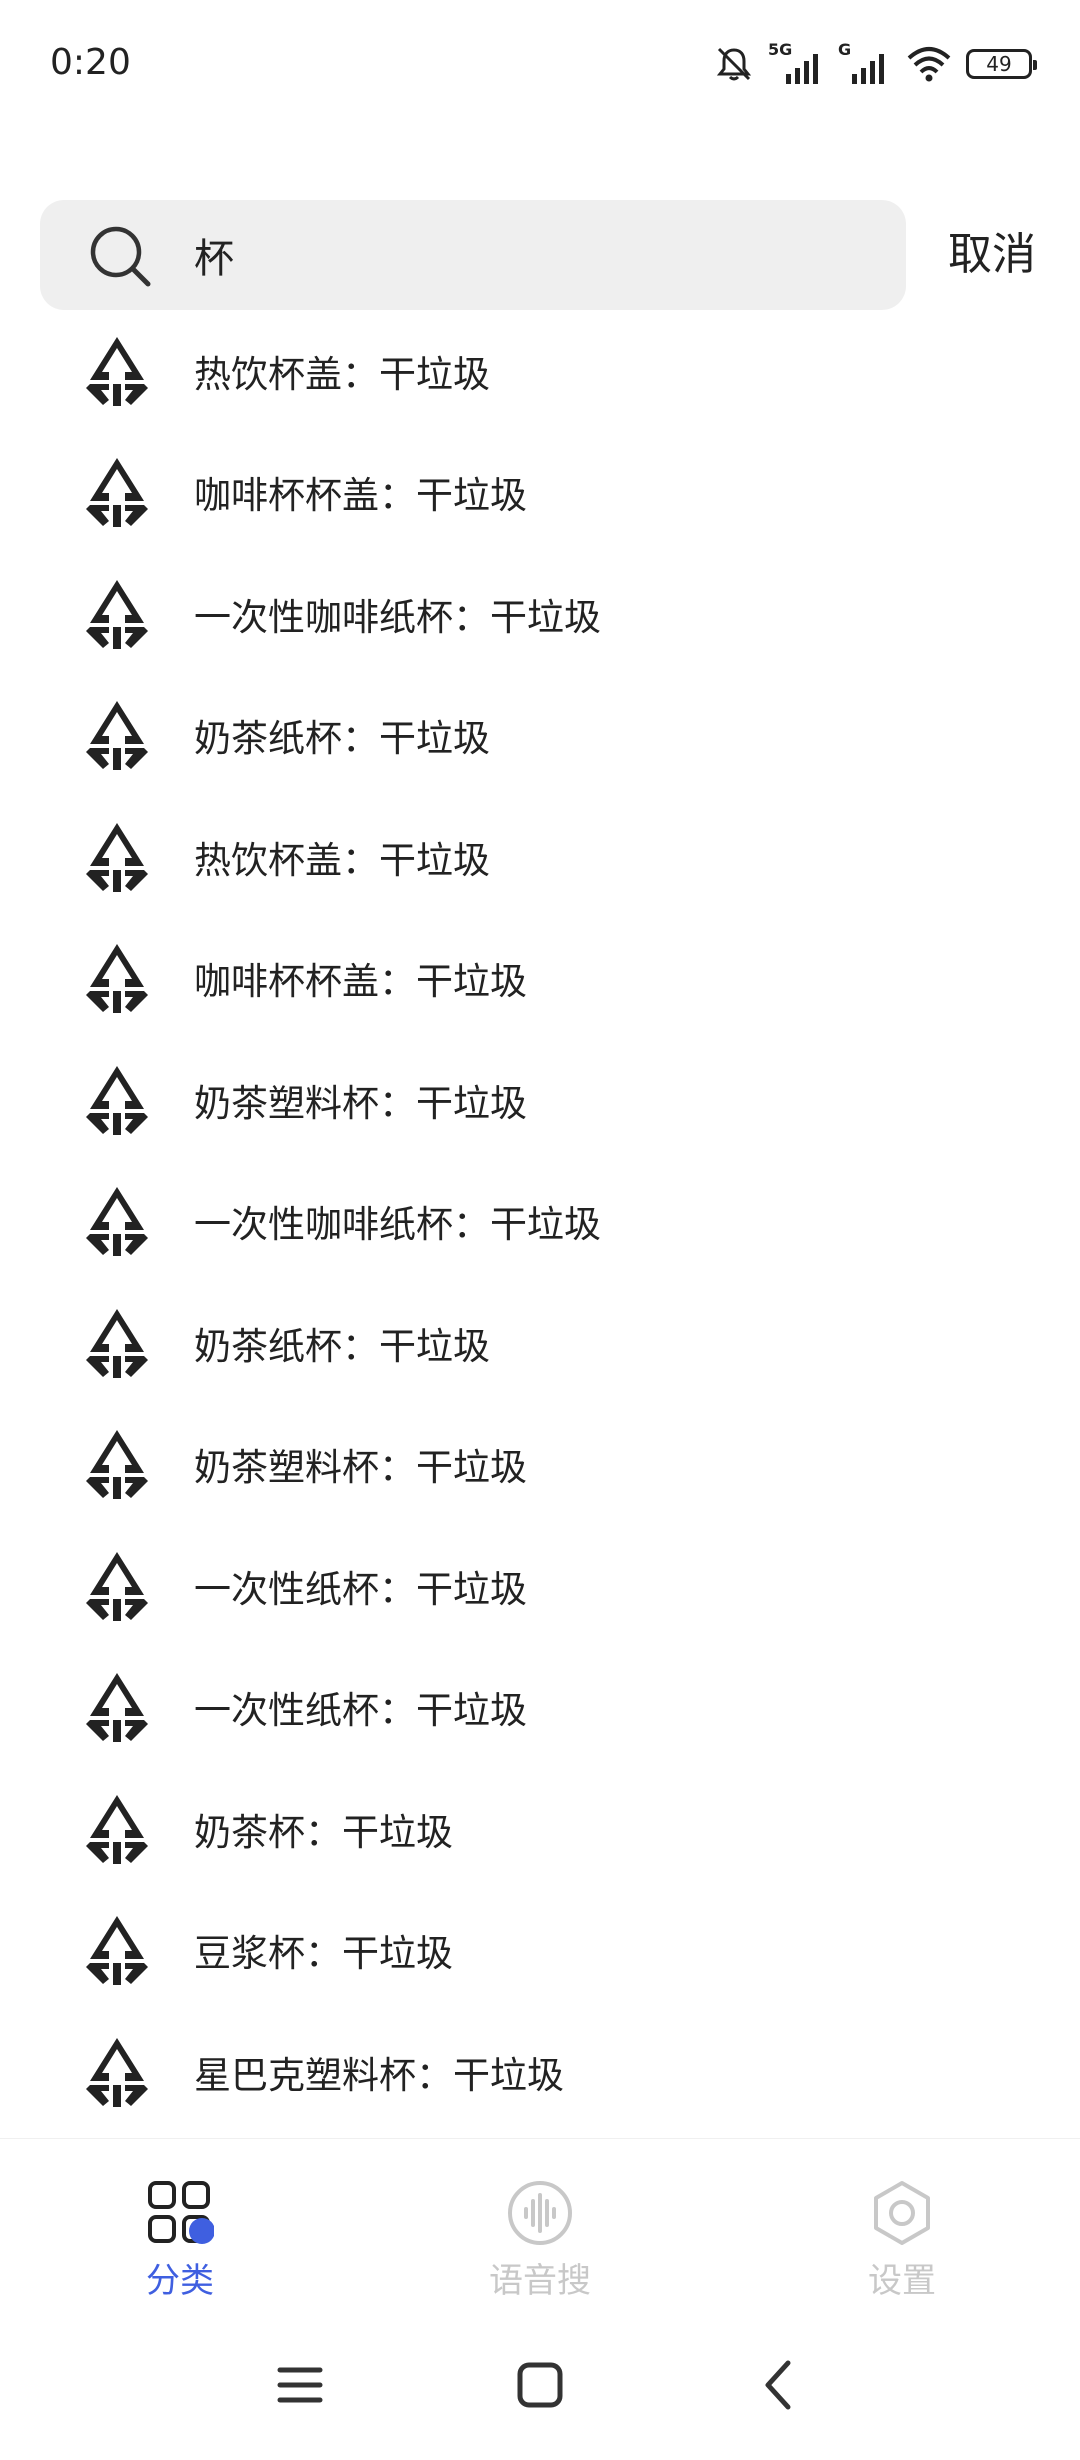 The width and height of the screenshot is (1080, 2460). Describe the element at coordinates (534, 255) in the screenshot. I see `search-input` at that location.